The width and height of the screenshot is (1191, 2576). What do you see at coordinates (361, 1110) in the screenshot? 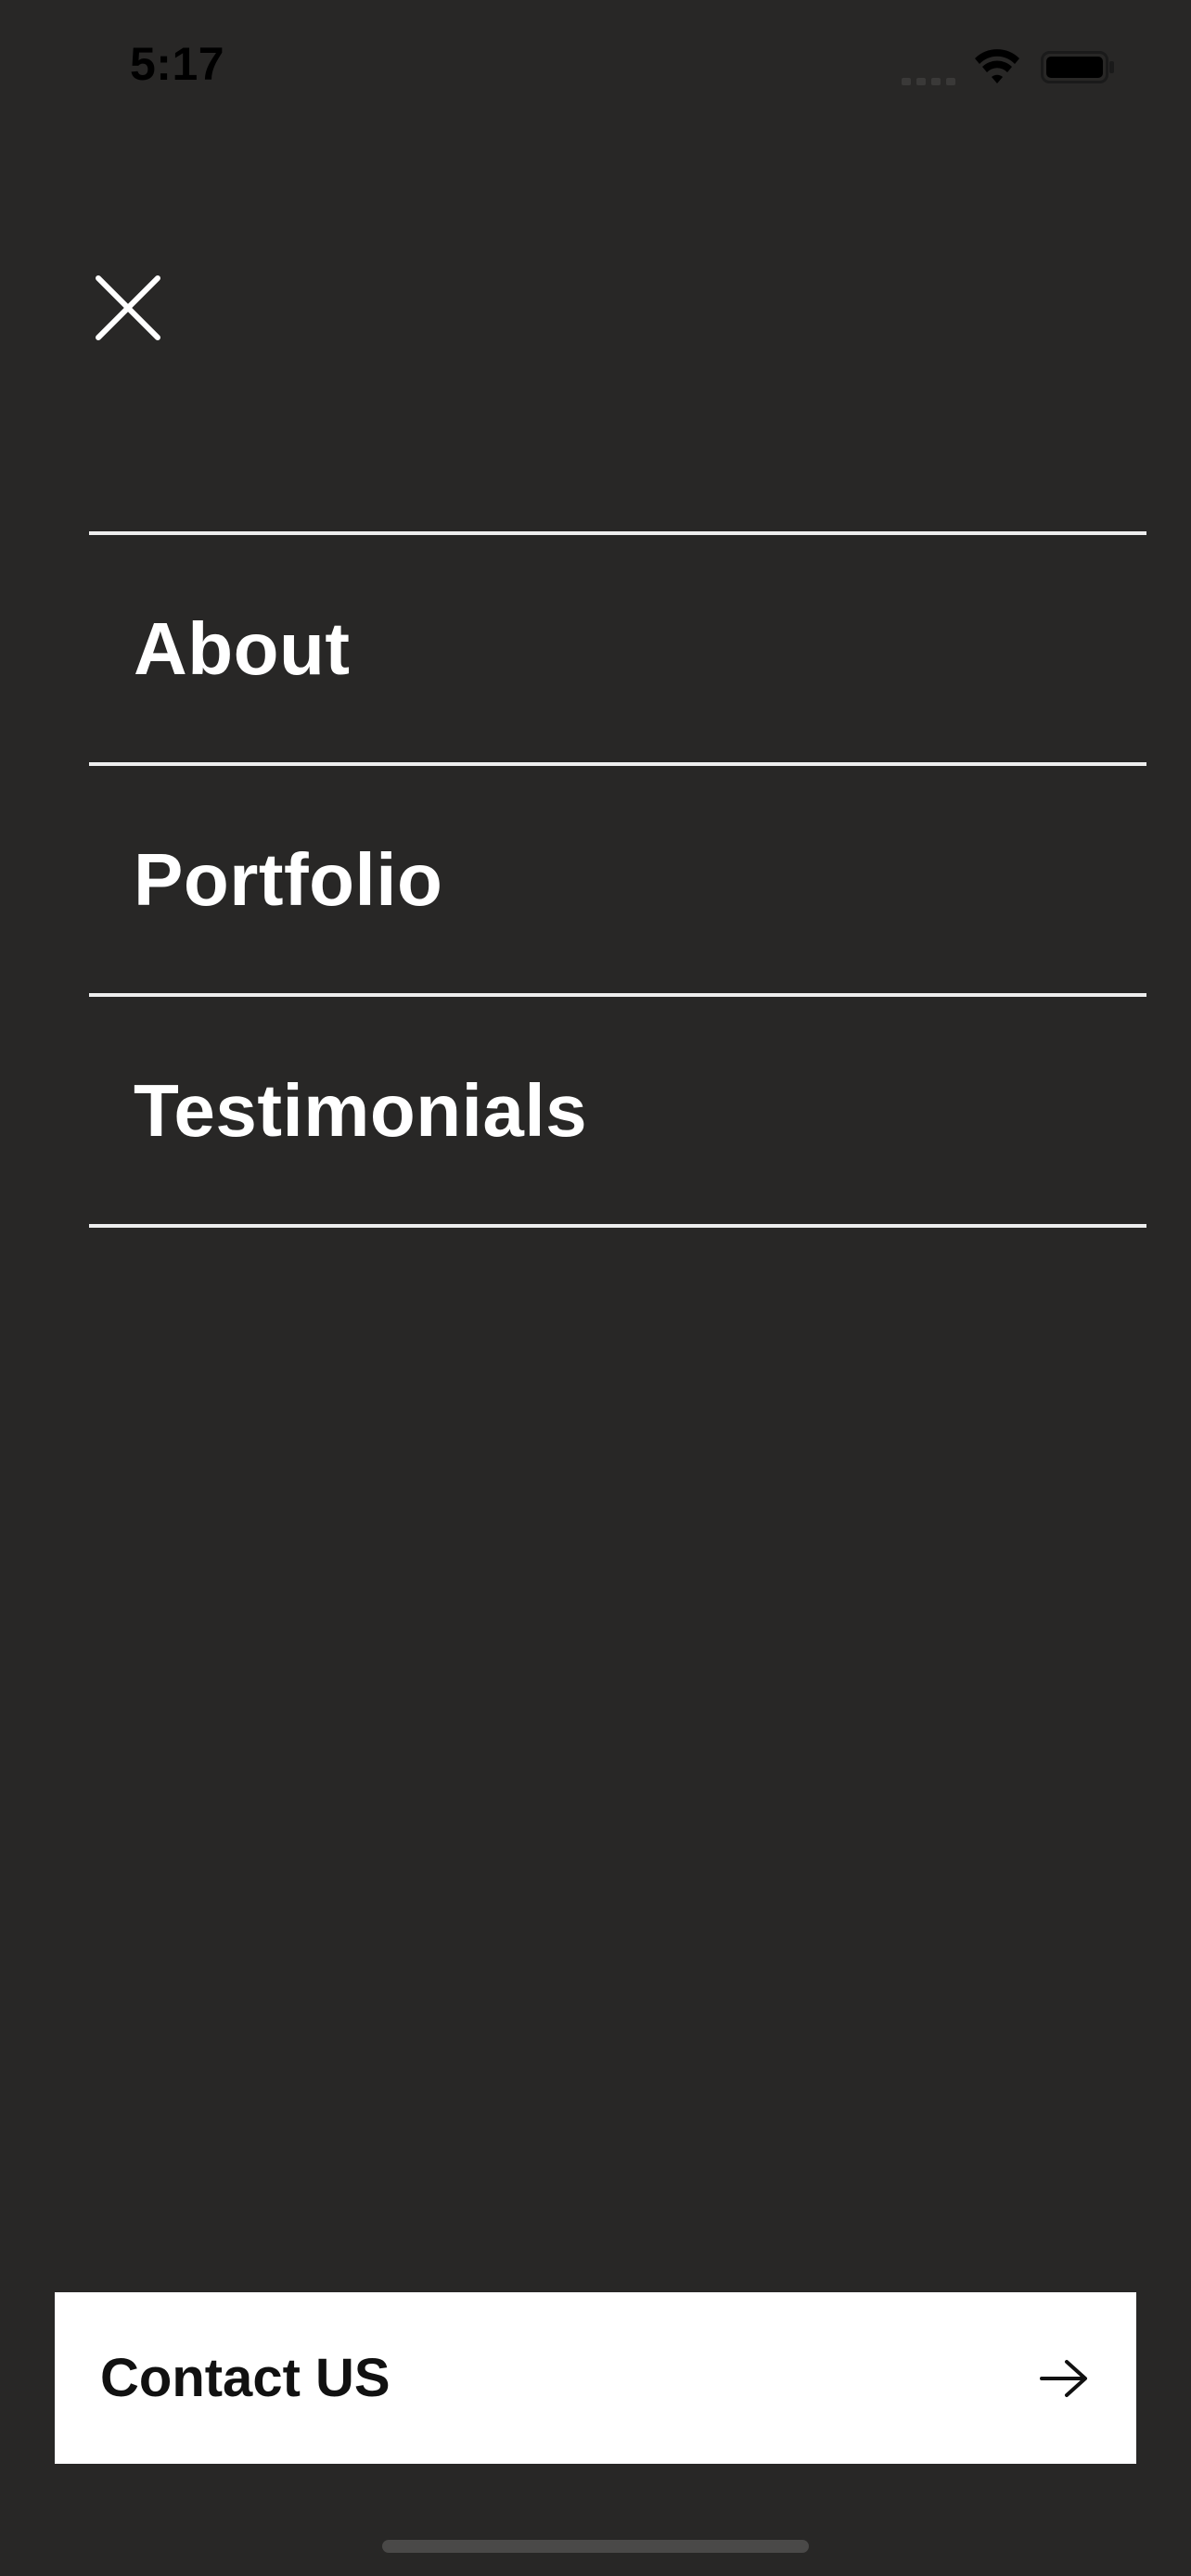
I see `menu-item-label: Testimonials` at bounding box center [361, 1110].